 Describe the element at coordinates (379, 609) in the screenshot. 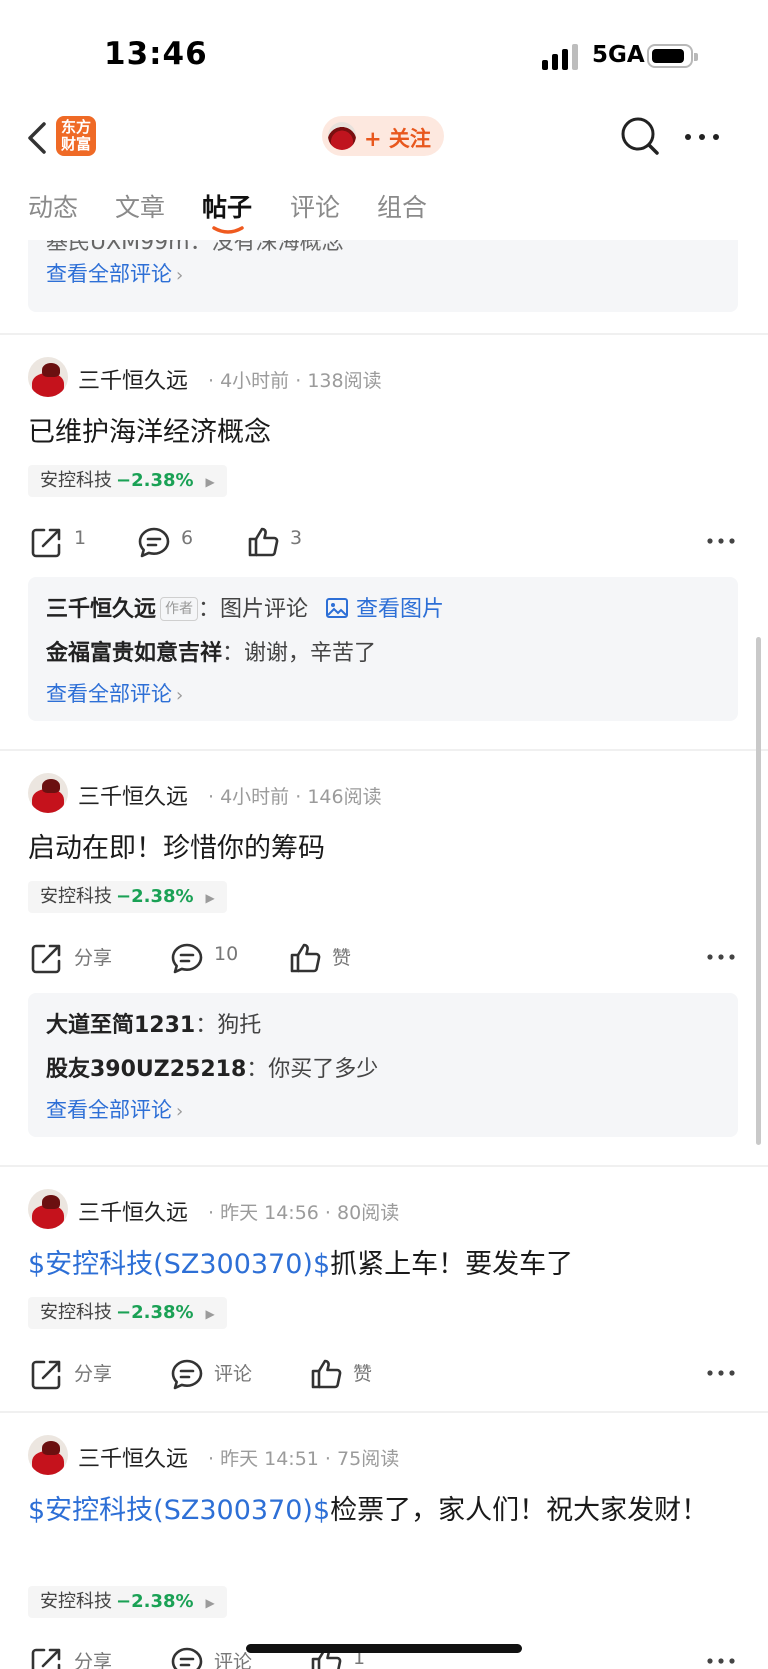

I see `view-image-link: 查看图片` at that location.